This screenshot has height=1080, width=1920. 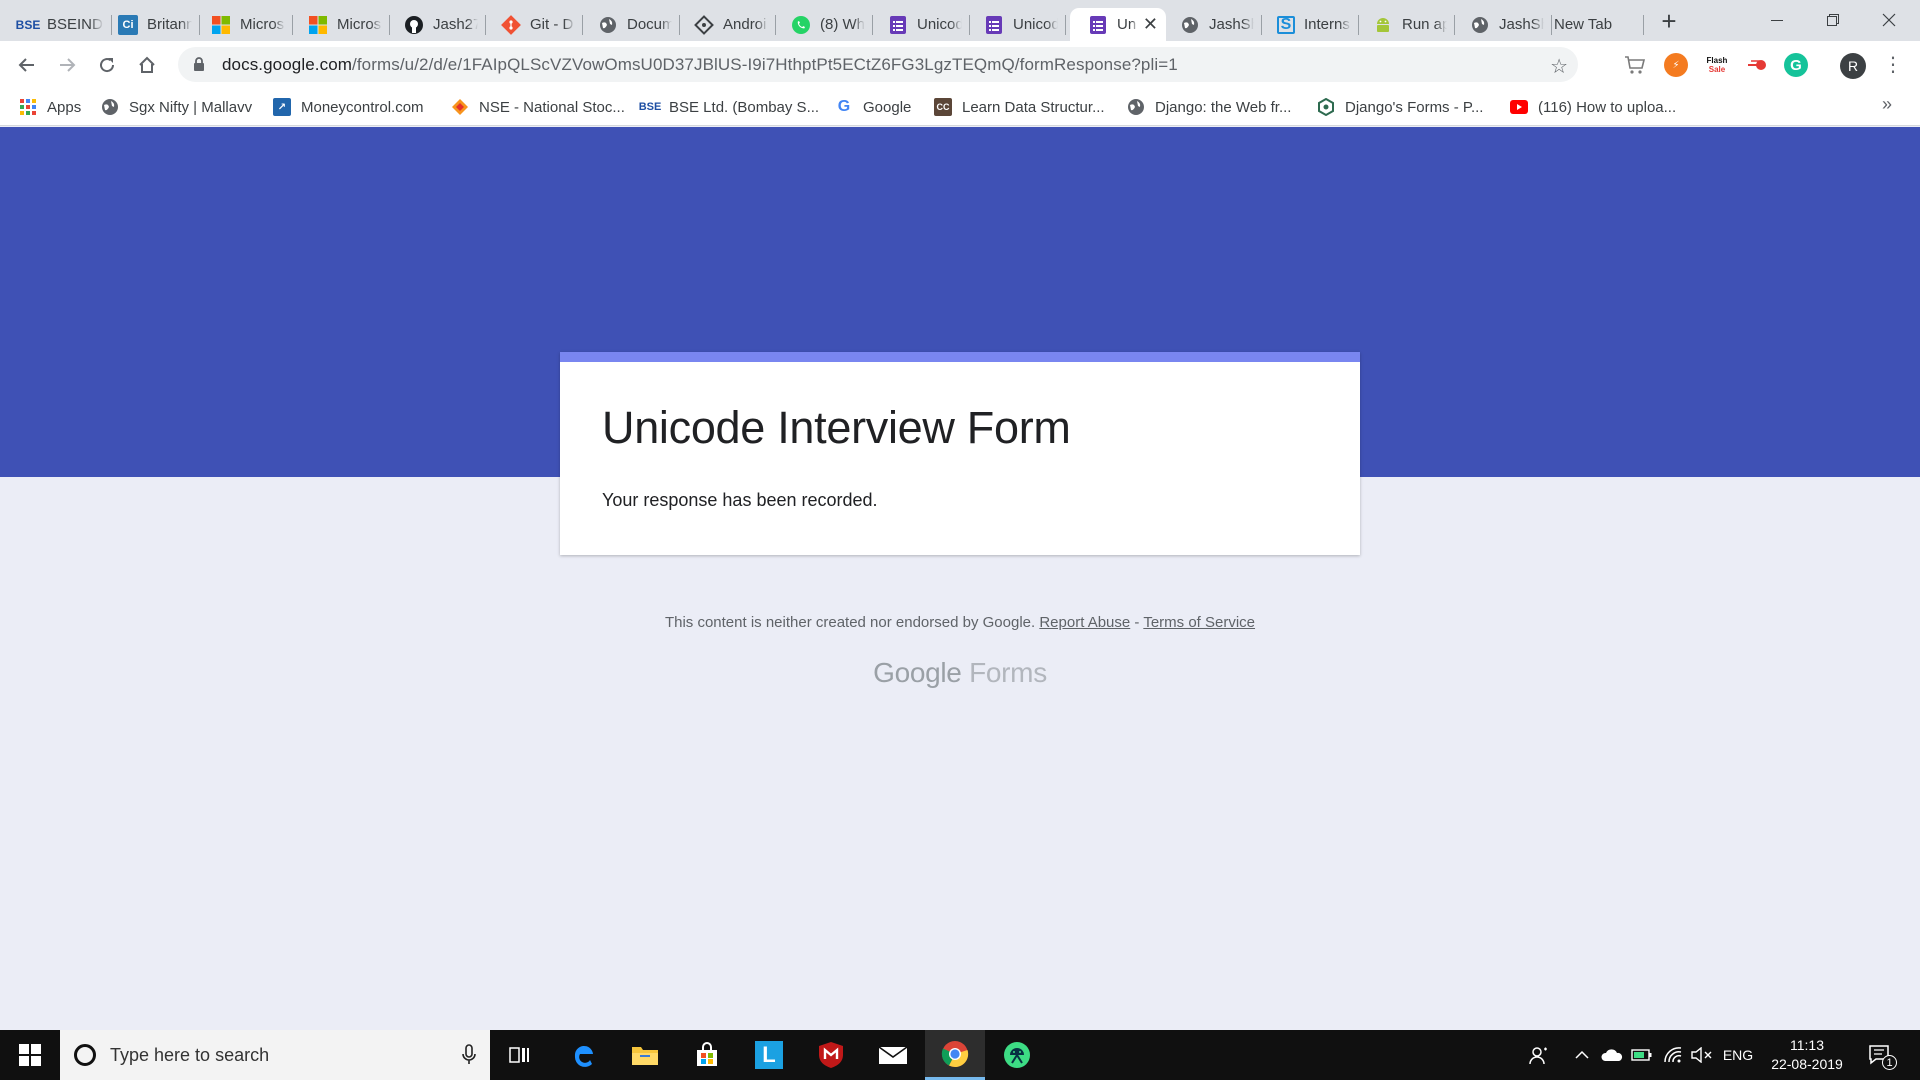 I want to click on google-forms-icon, so click(x=1098, y=25).